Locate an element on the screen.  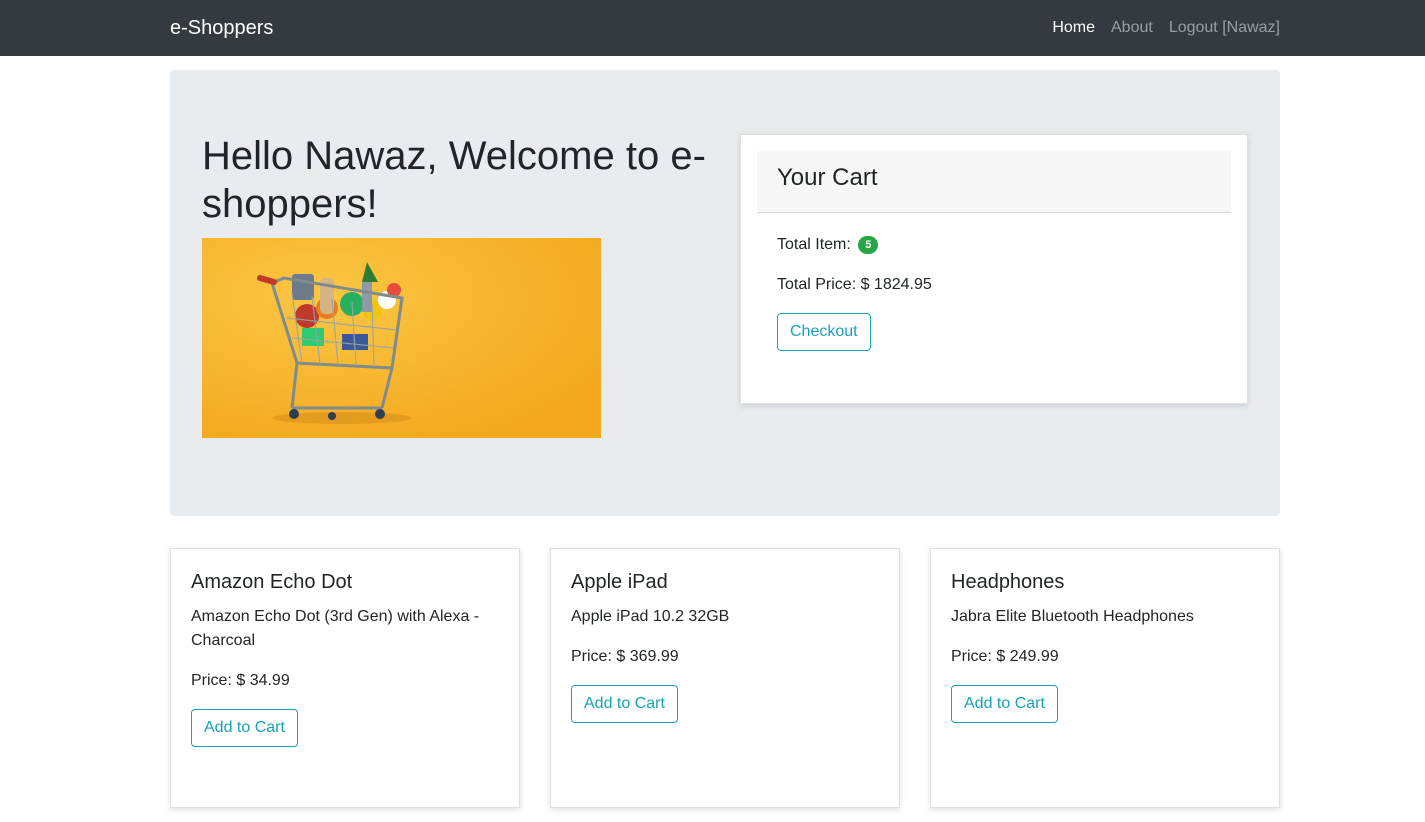
total-item-line: Total Item: 5 is located at coordinates (828, 245).